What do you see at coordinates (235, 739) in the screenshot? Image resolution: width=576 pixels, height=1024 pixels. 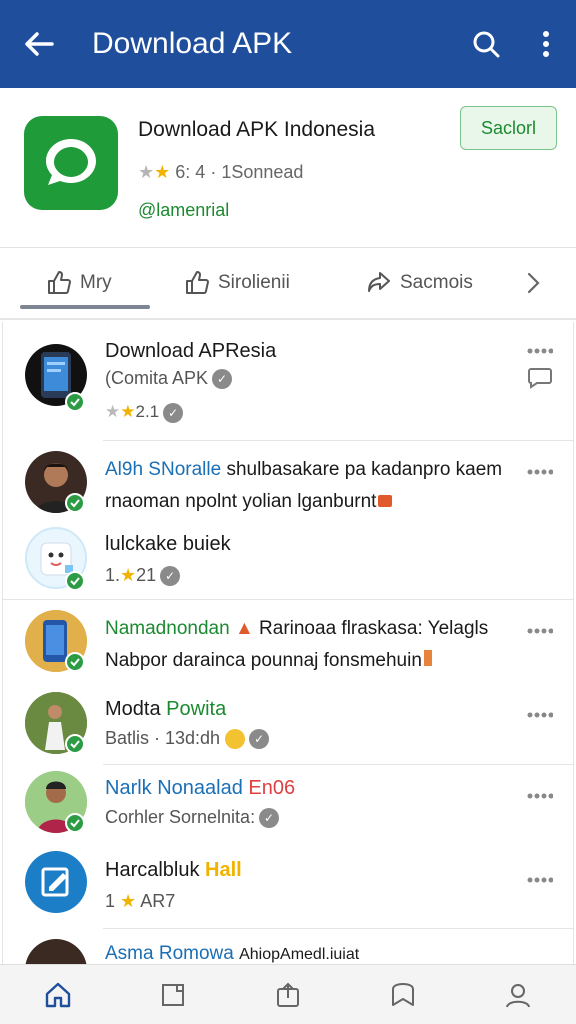 I see `smile-emoji-icon` at bounding box center [235, 739].